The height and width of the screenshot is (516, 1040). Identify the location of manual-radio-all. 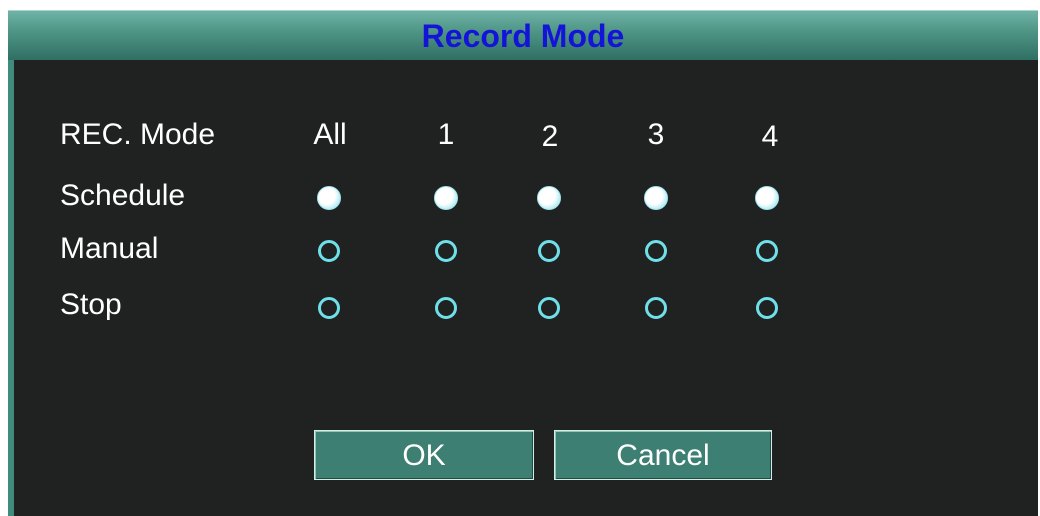
(329, 251).